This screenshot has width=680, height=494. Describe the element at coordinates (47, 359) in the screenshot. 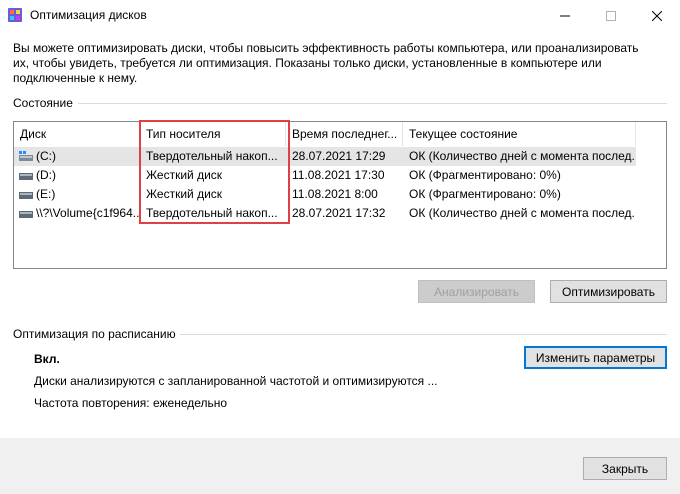

I see `schedule-status: Вкл.` at that location.